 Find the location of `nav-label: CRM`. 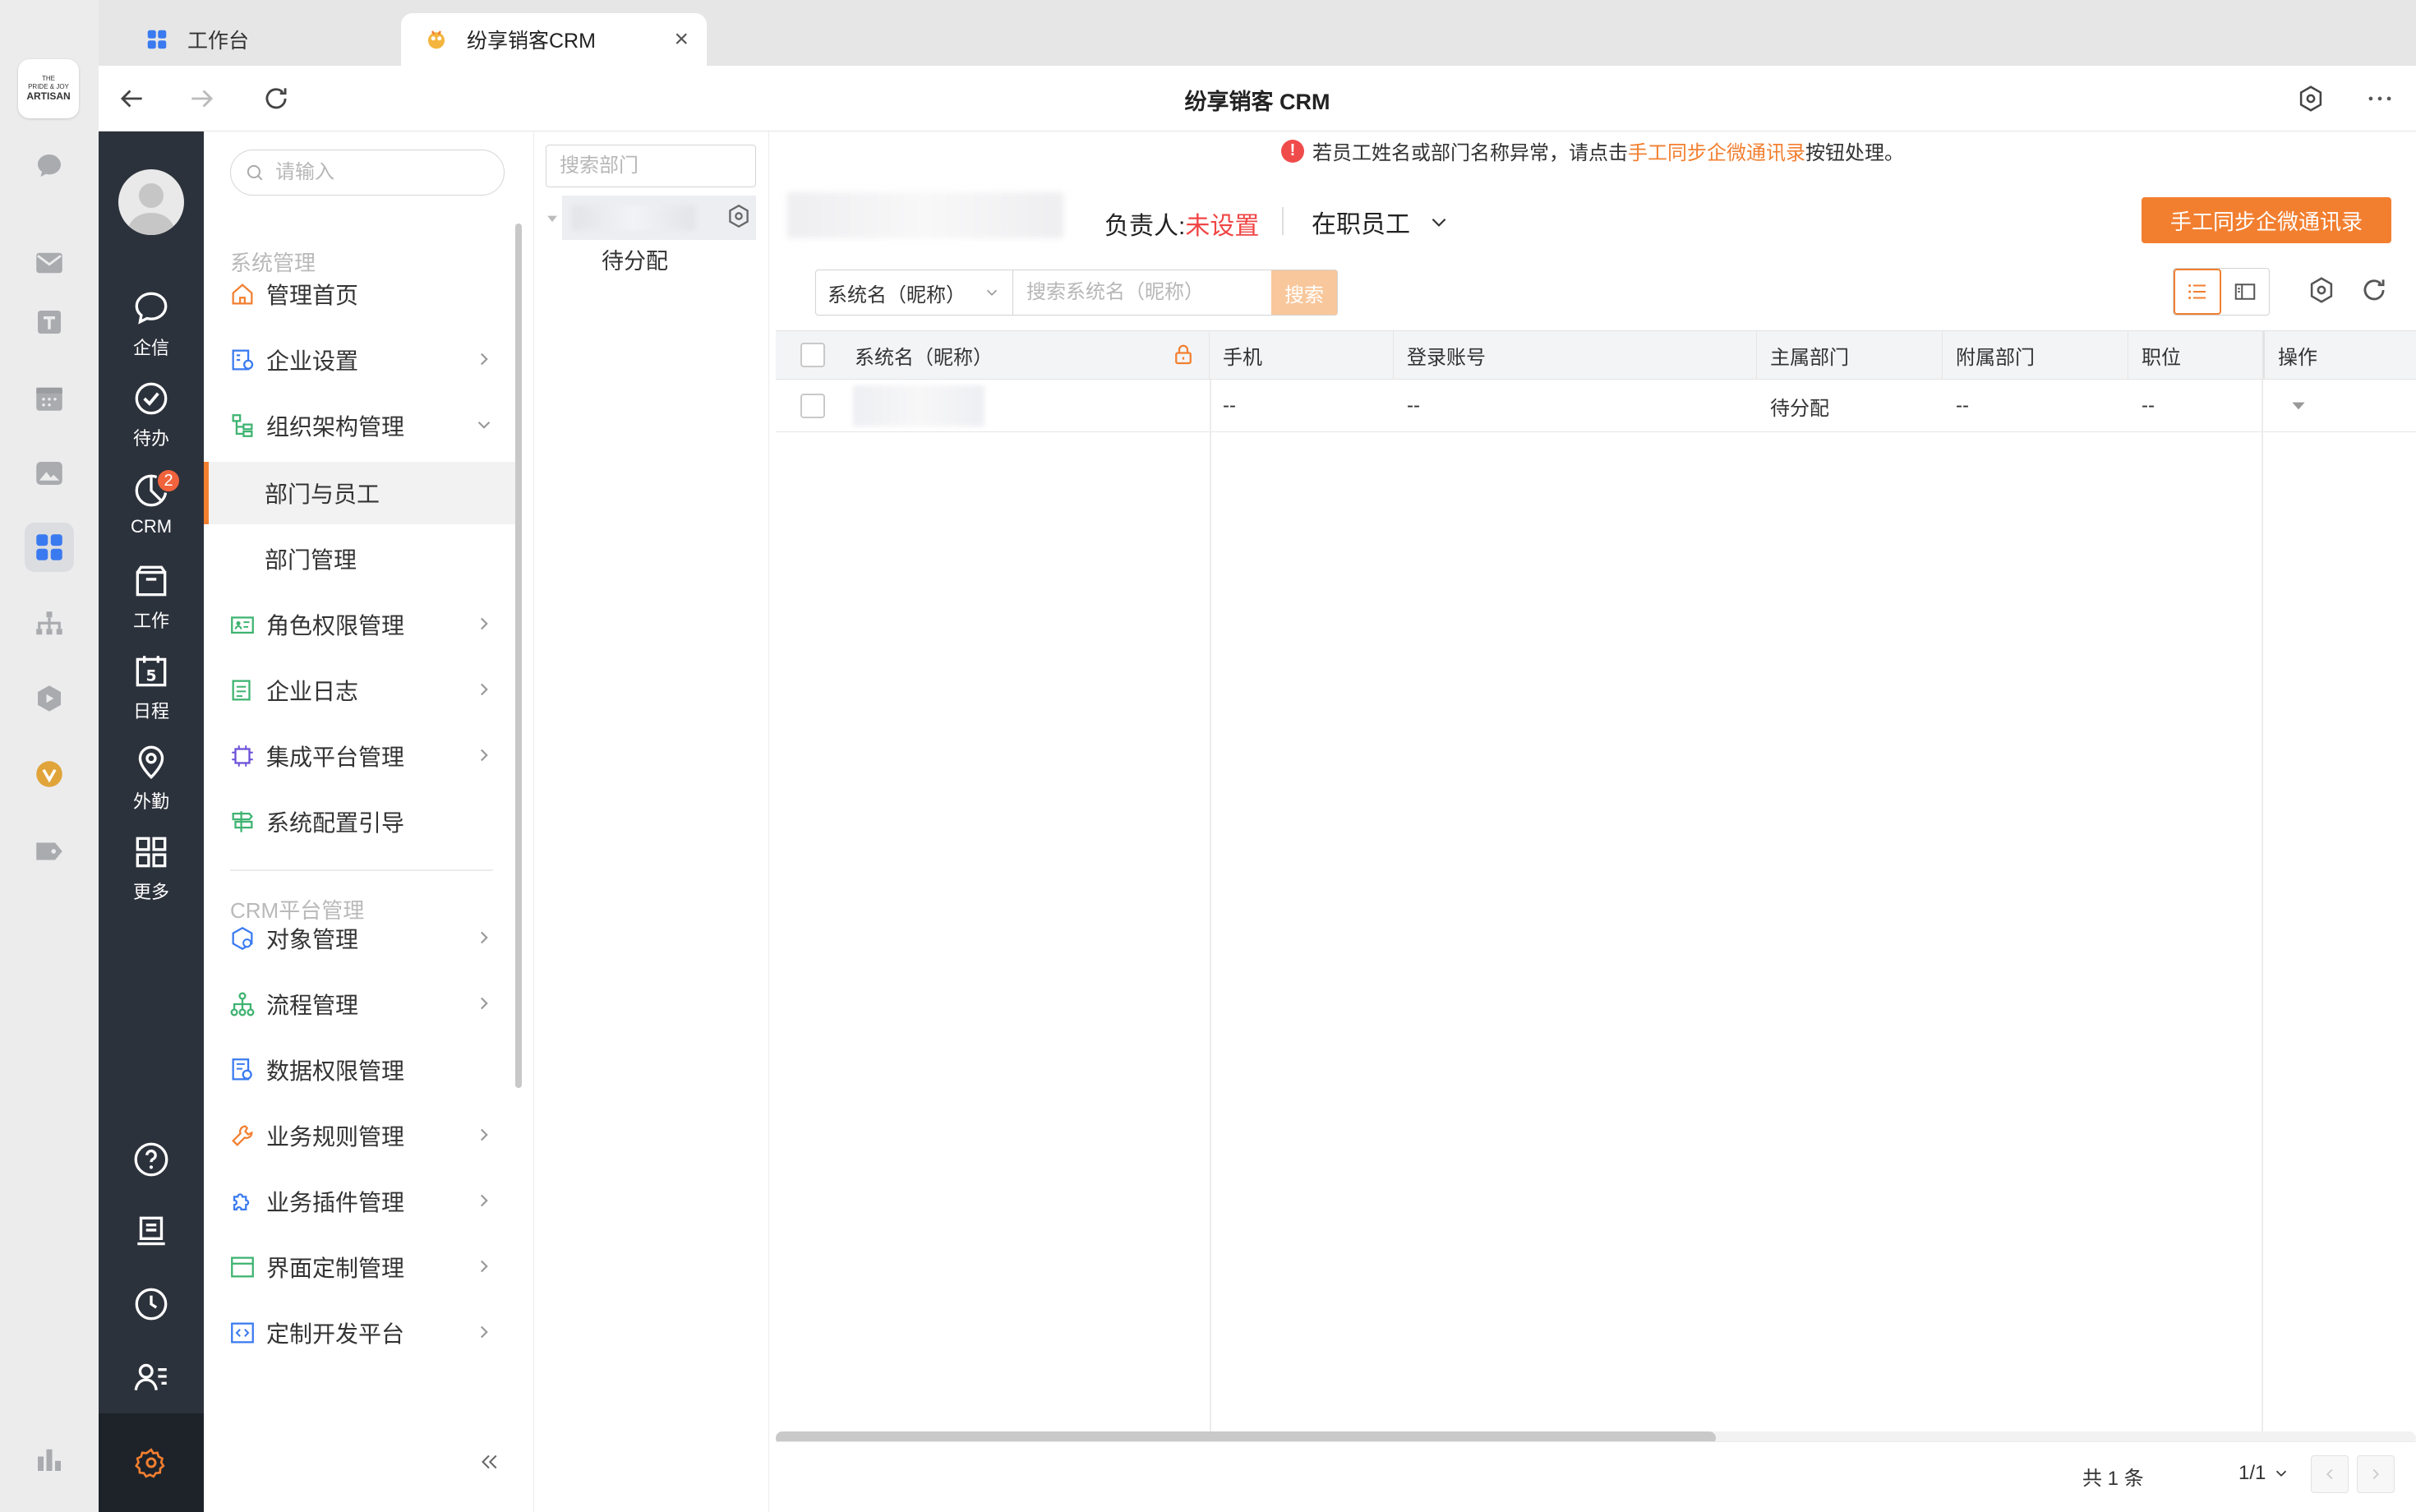

nav-label: CRM is located at coordinates (152, 527).